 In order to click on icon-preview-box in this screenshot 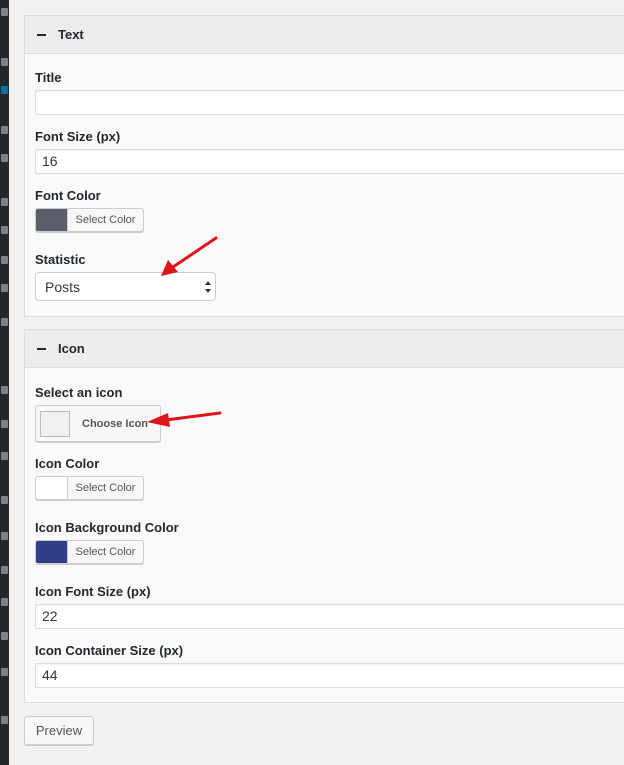, I will do `click(55, 423)`.